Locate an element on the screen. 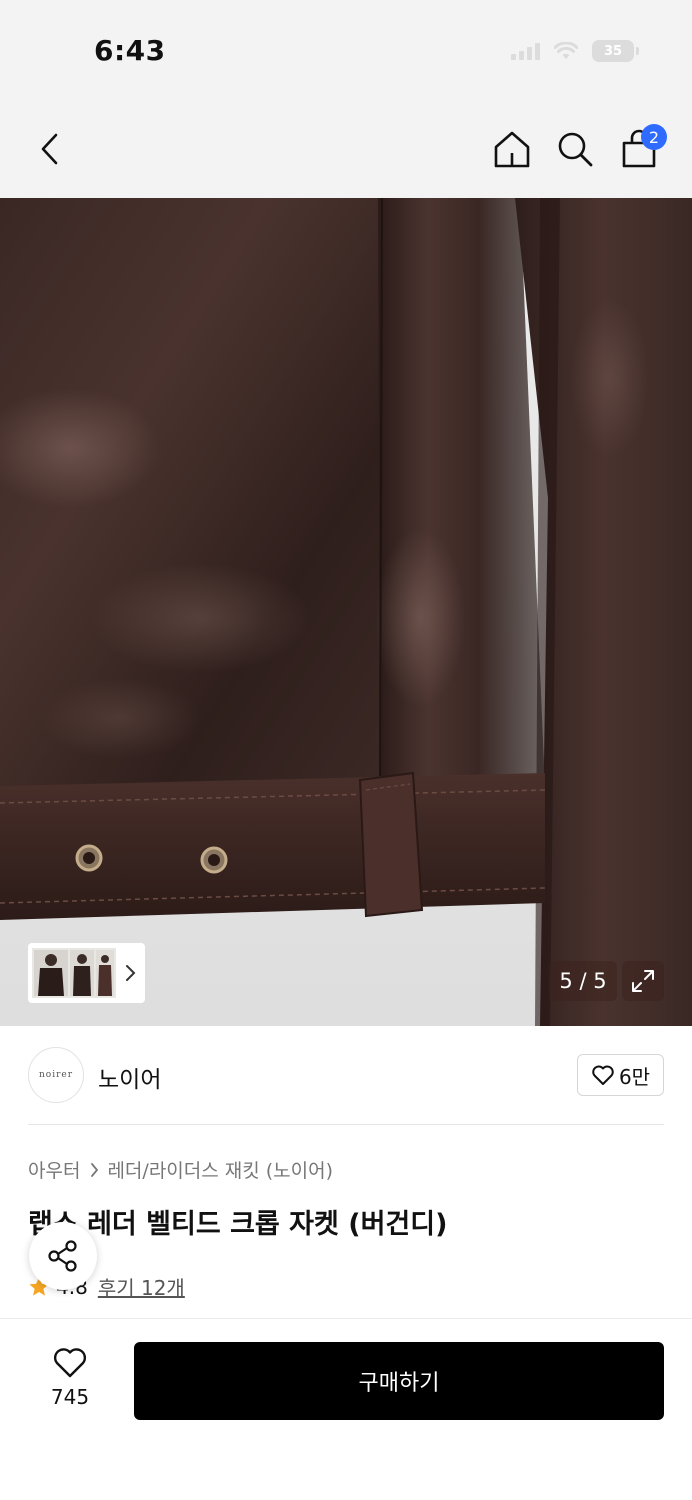 The image size is (692, 1500). image-counter: 5 / 5 is located at coordinates (583, 981).